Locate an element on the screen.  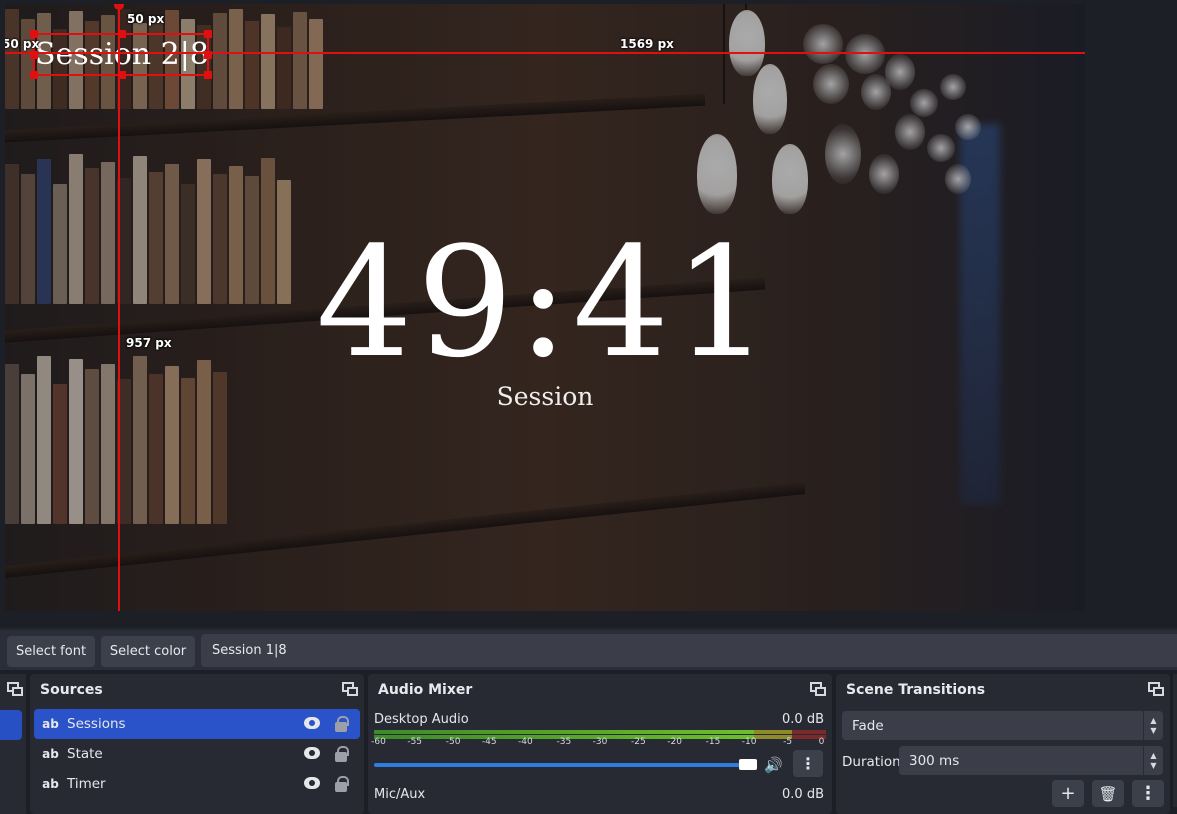
select-font-button: Select font is located at coordinates (51, 651).